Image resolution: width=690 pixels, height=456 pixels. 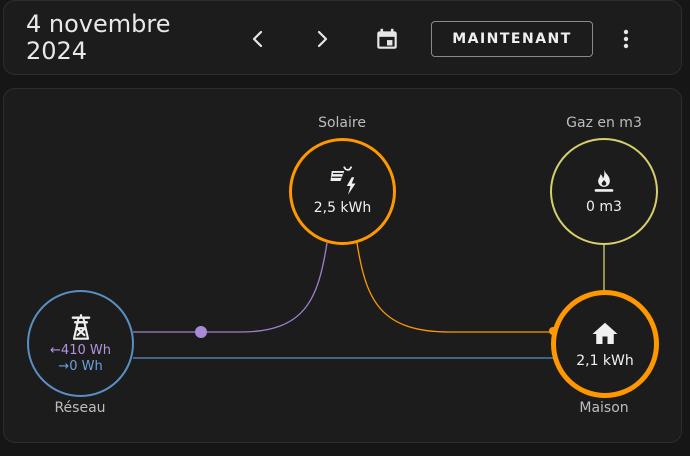 What do you see at coordinates (201, 332) in the screenshot?
I see `flow-dot-grid` at bounding box center [201, 332].